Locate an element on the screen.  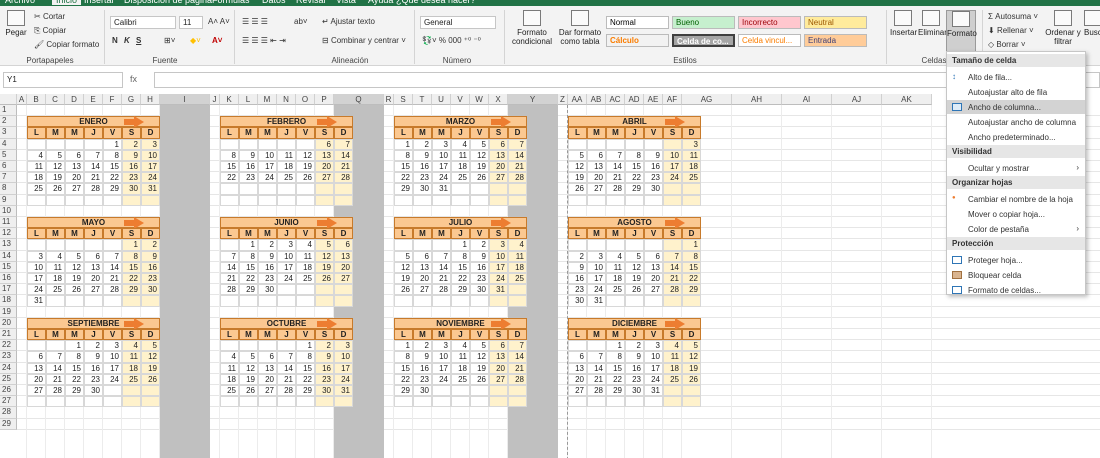
column-header-G: G is located at coordinates (131, 99).